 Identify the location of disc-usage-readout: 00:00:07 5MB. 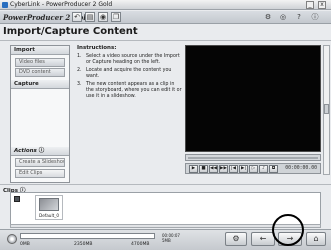
(171, 238).